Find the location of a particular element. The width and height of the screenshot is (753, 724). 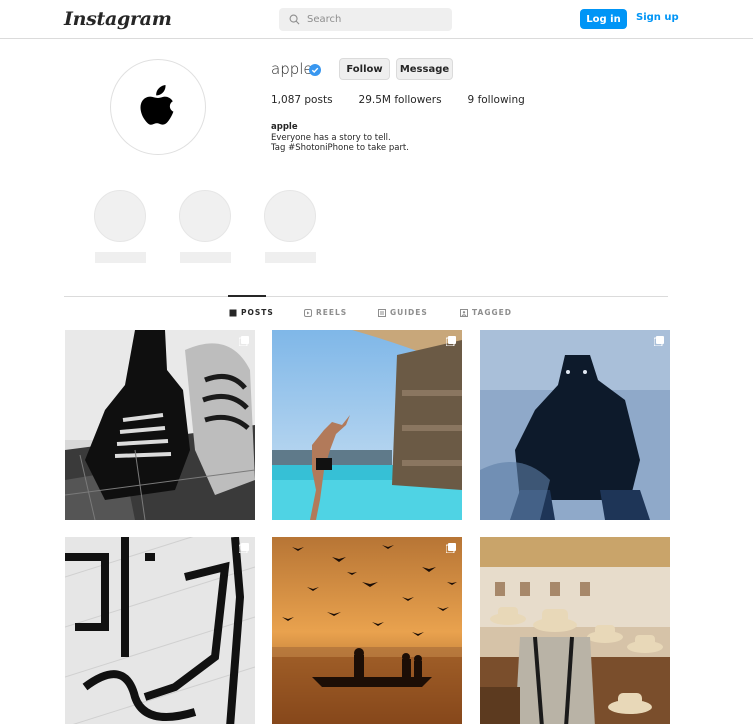

active-tab-indicator is located at coordinates (247, 296).